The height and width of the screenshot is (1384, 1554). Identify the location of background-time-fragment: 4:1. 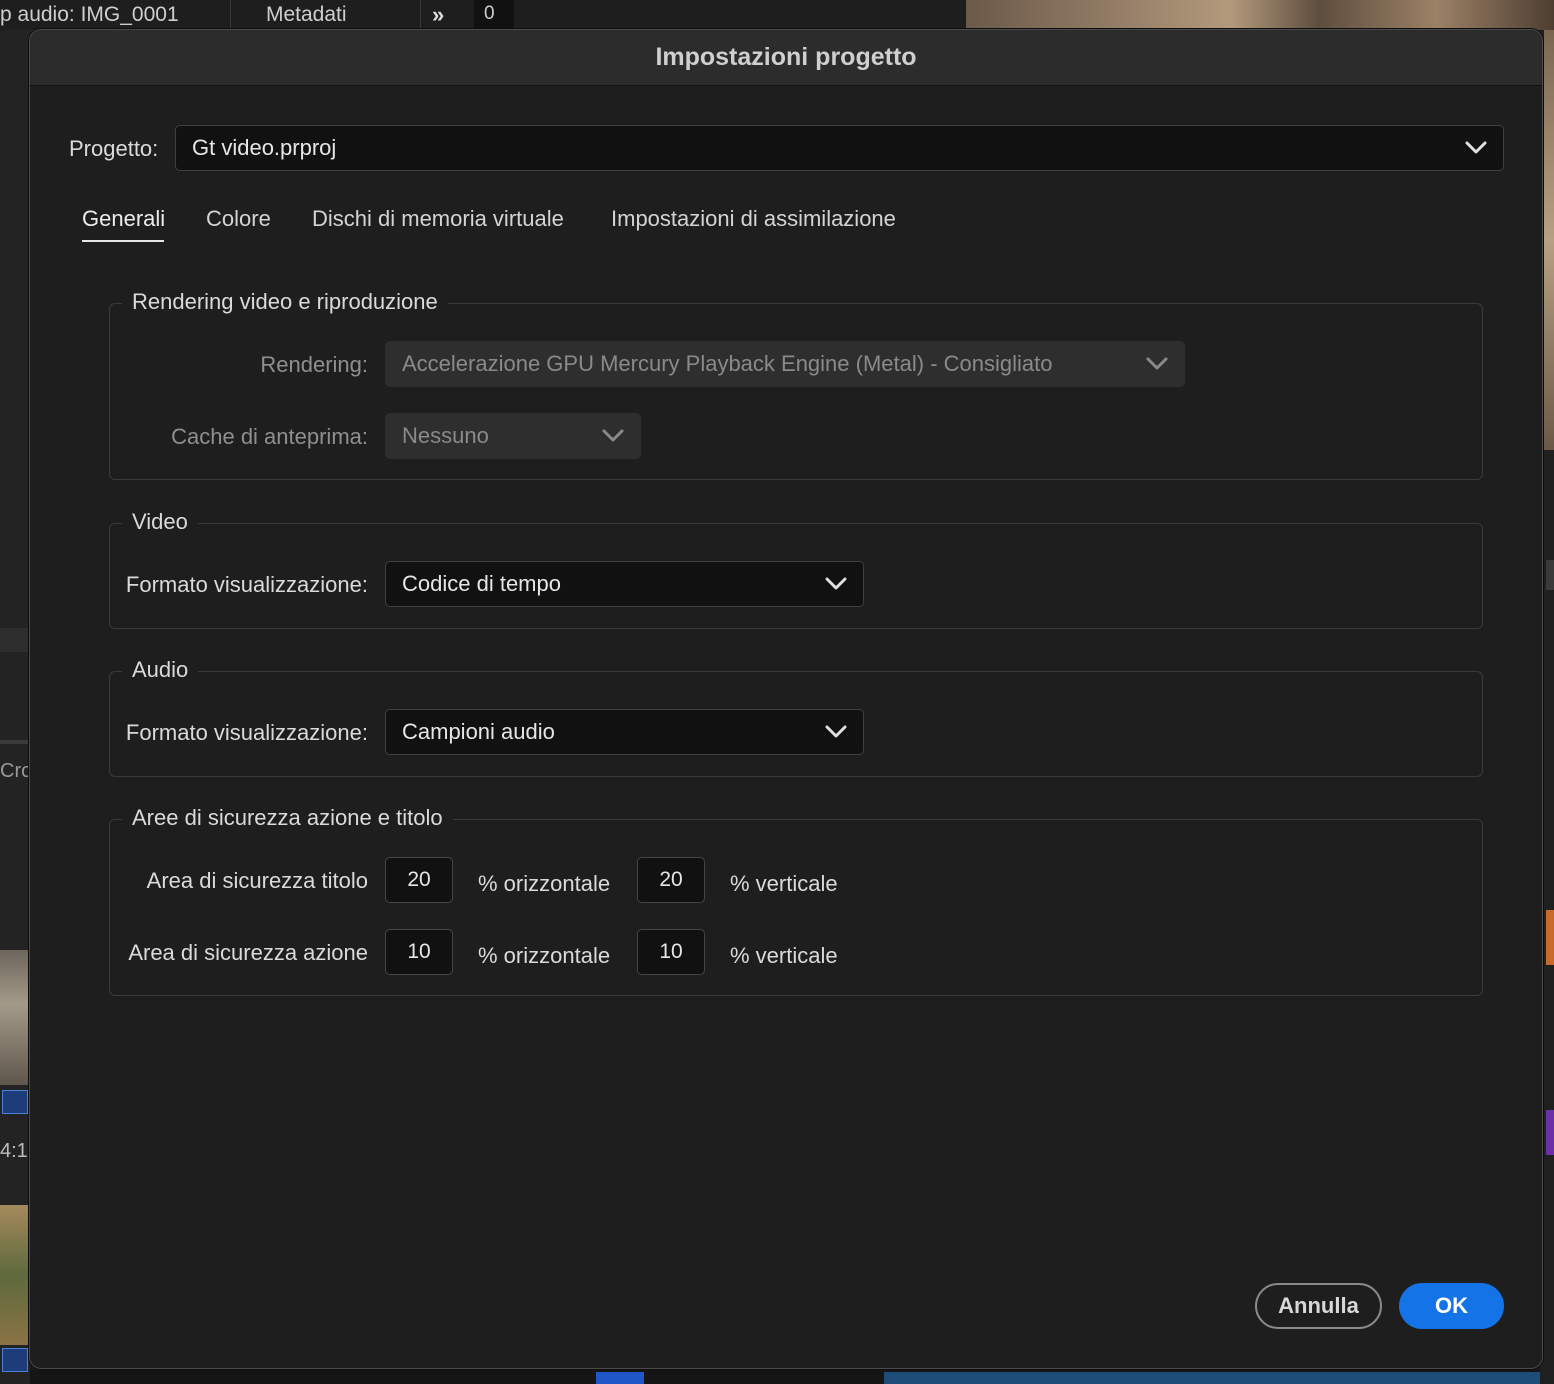
(14, 1151).